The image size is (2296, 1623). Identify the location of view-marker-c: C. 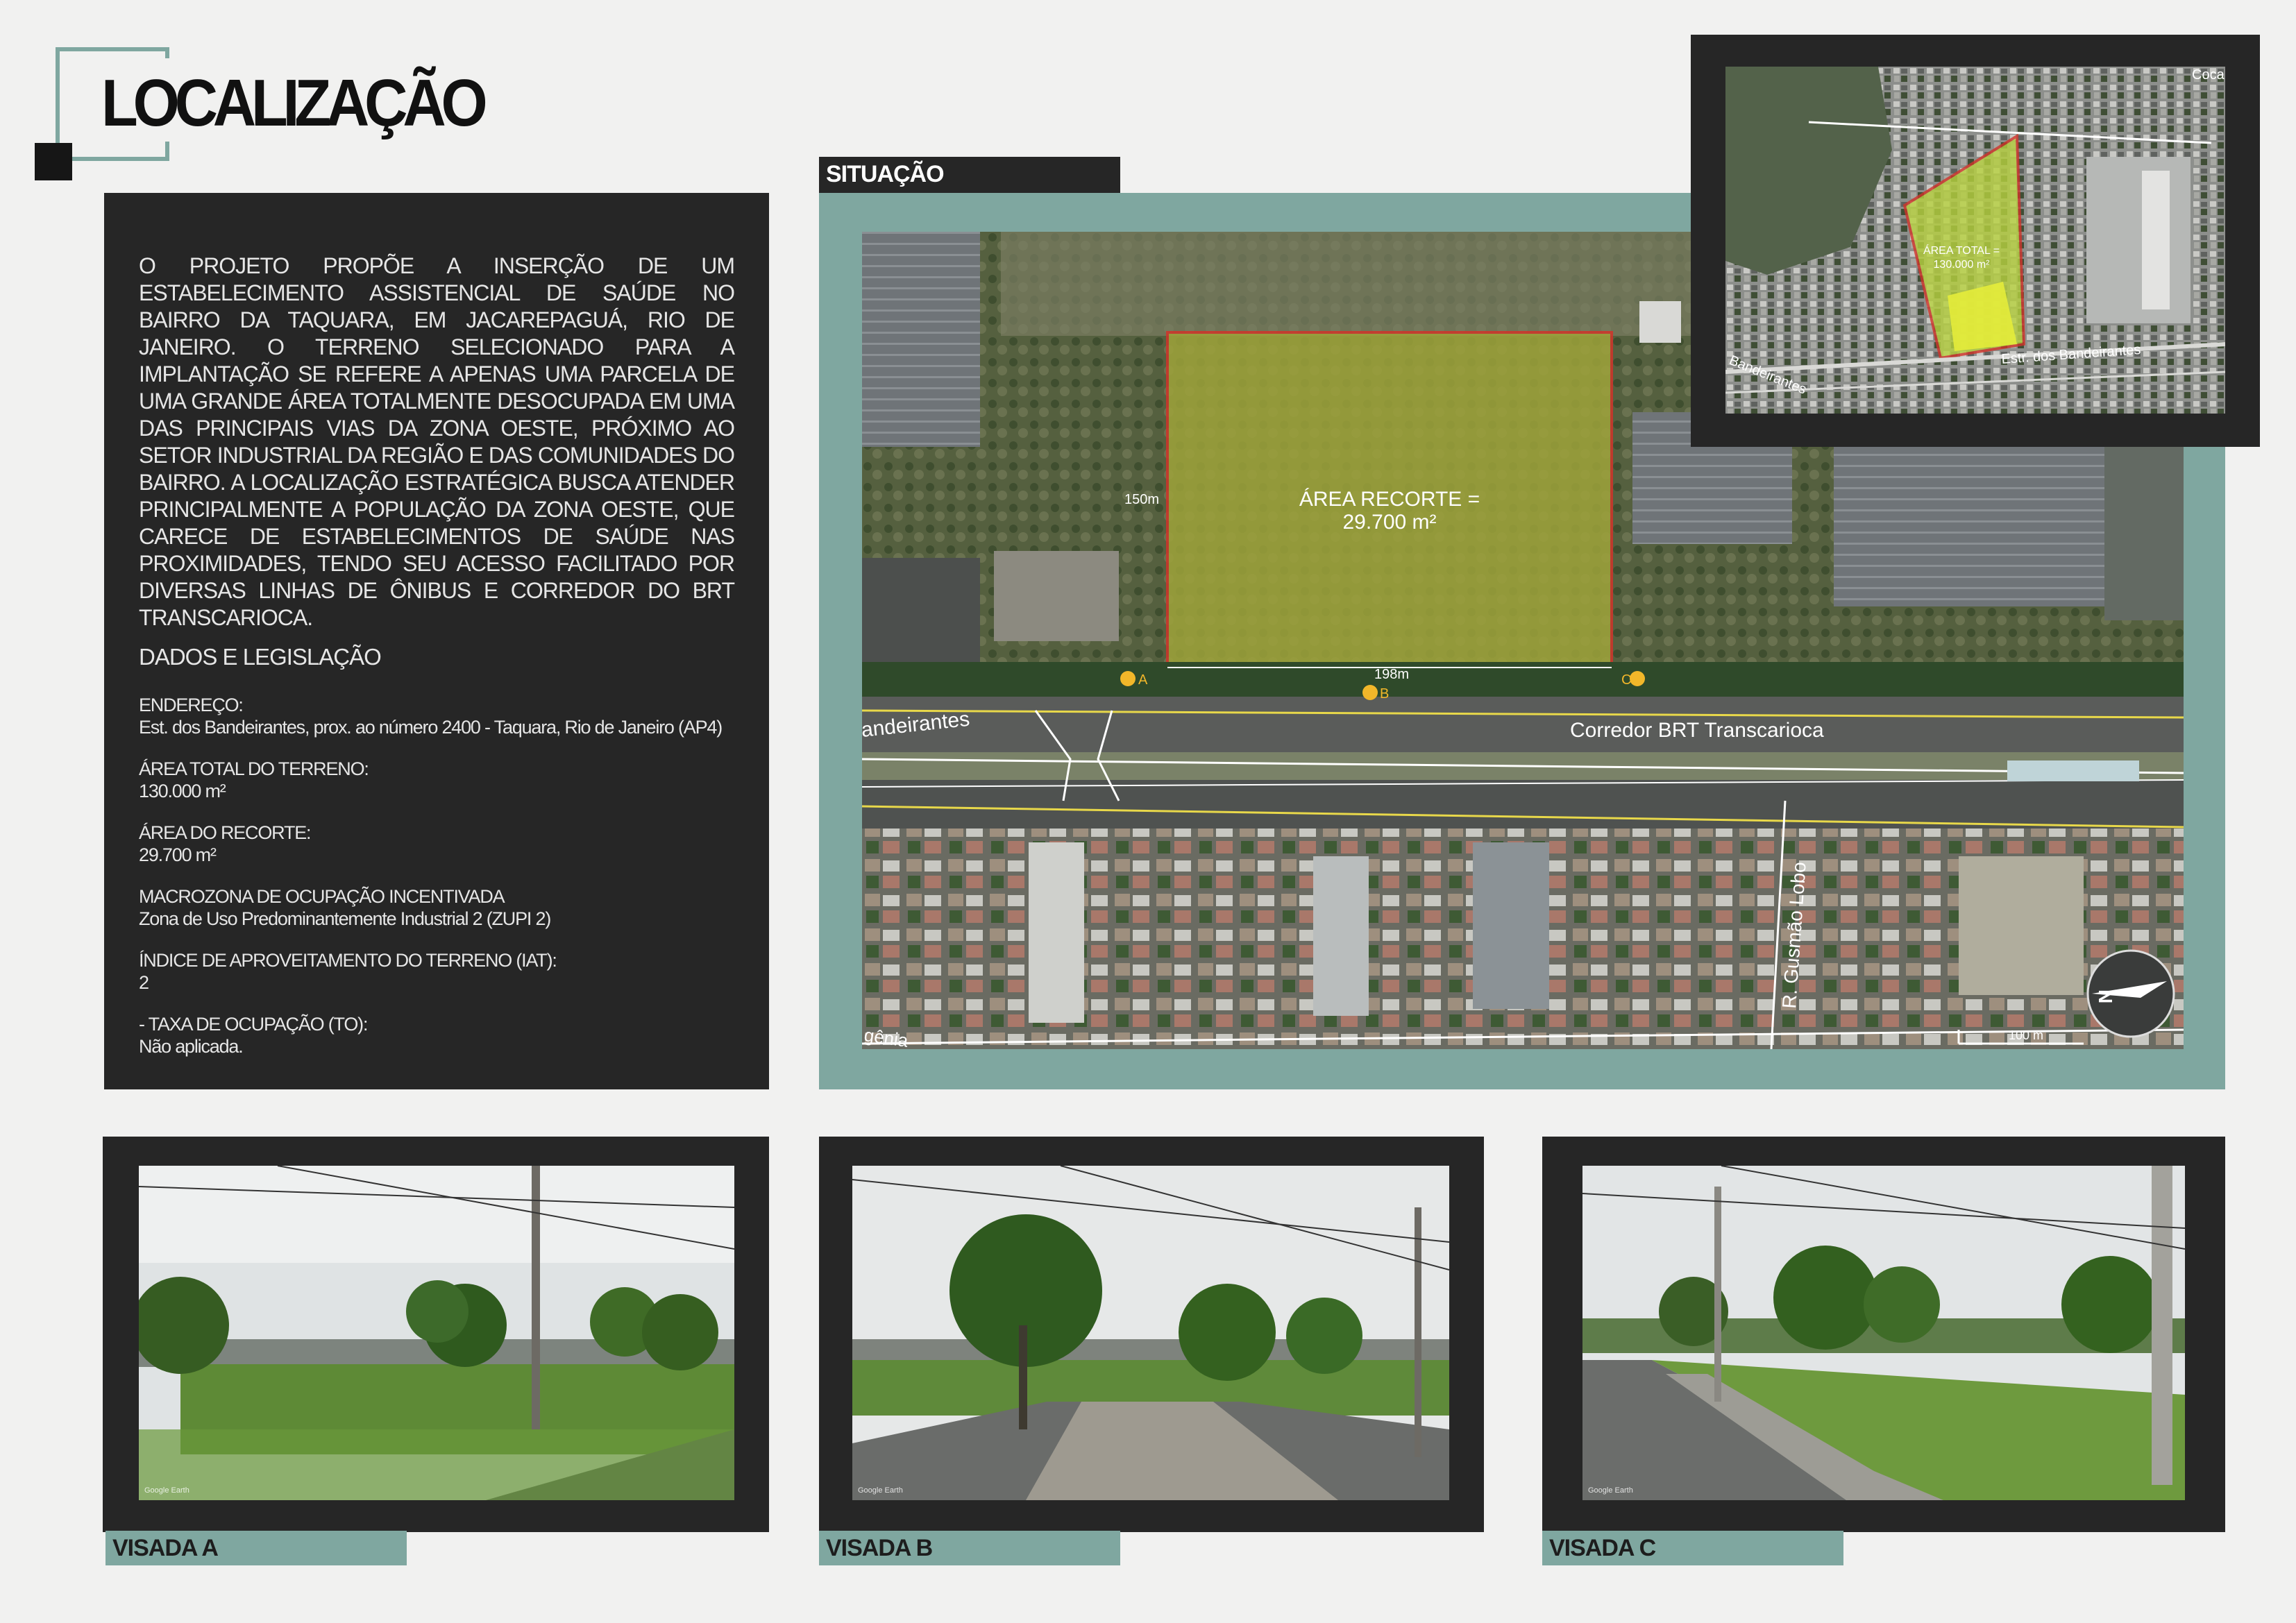
(1626, 680).